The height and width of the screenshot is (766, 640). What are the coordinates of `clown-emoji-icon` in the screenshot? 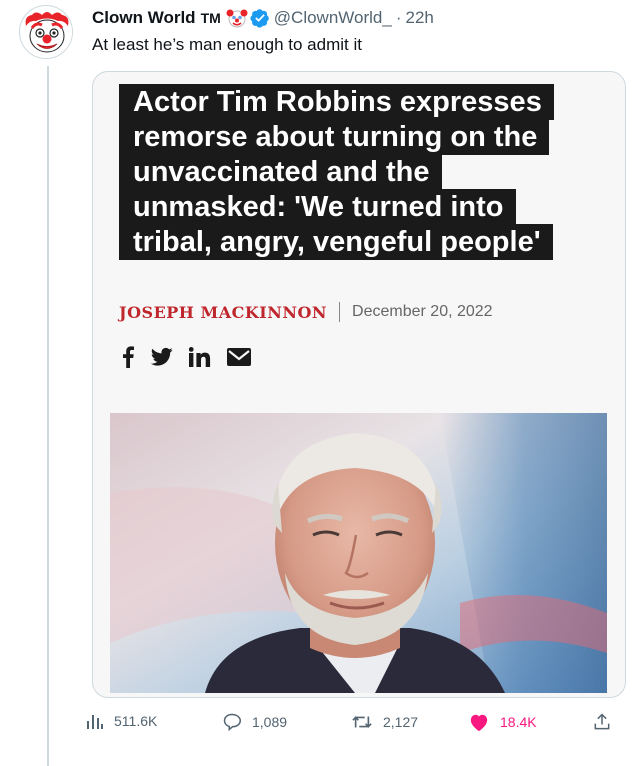 It's located at (237, 18).